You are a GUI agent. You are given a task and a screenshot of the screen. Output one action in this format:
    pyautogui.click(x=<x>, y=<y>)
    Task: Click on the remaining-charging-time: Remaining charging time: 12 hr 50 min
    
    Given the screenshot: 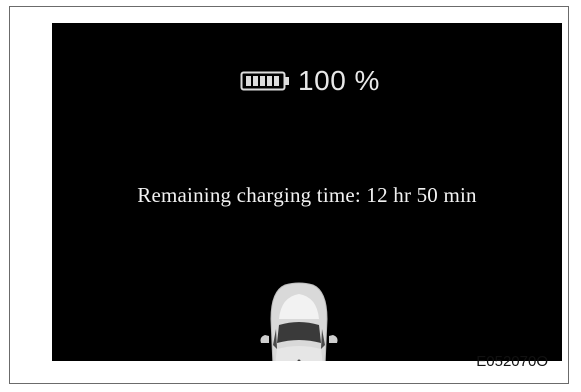 What is the action you would take?
    pyautogui.click(x=307, y=195)
    